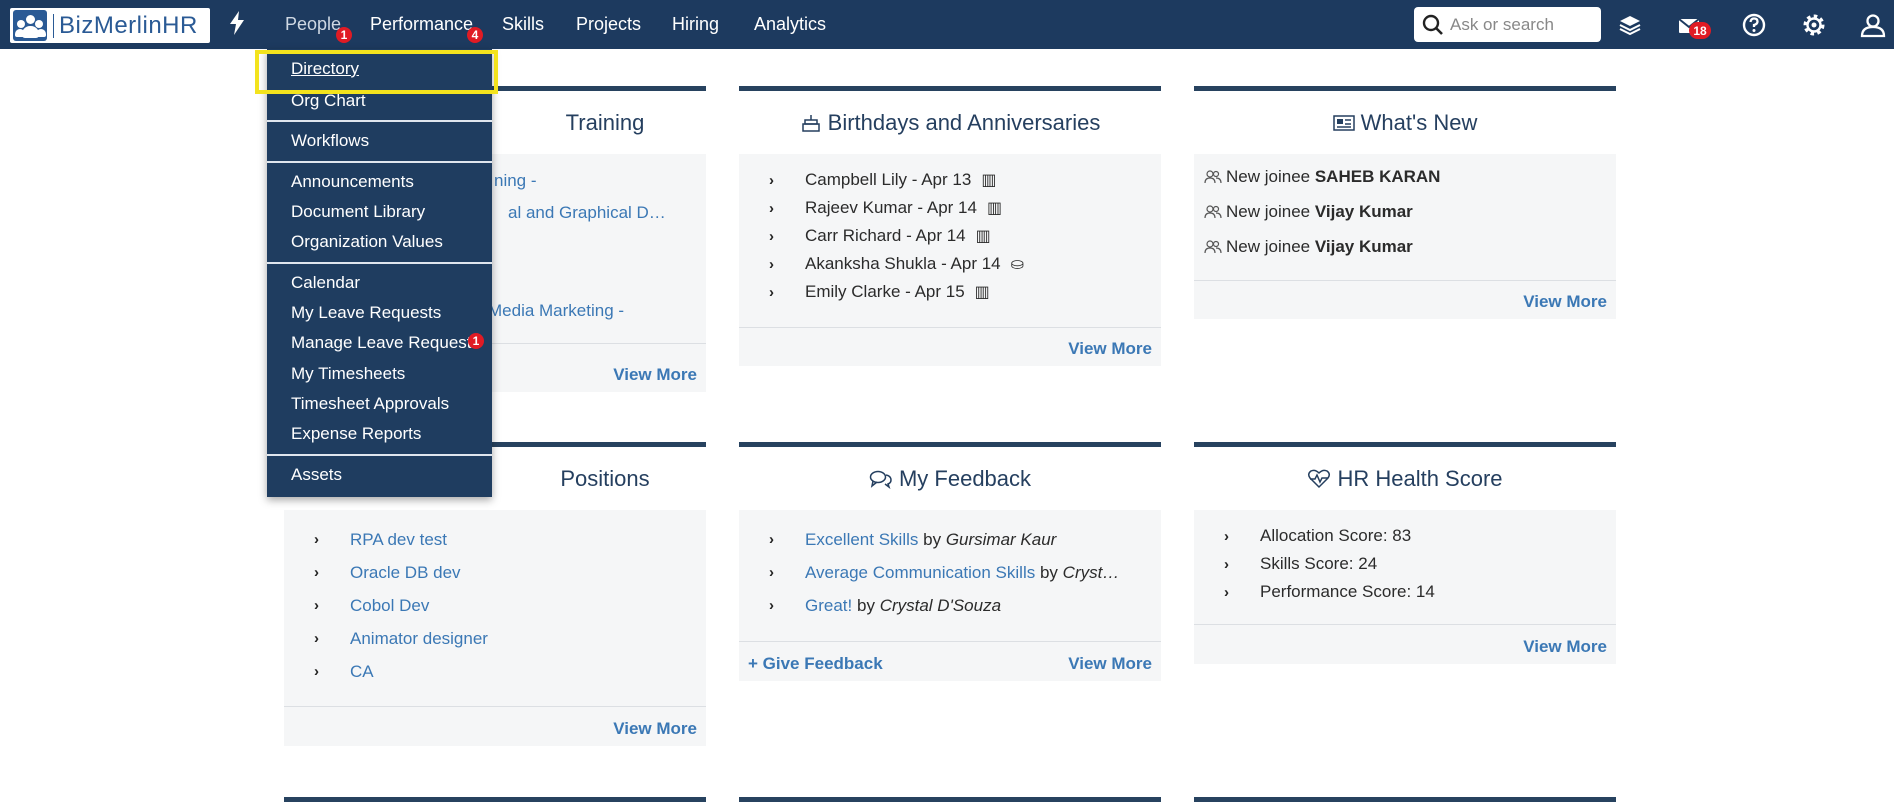 The image size is (1894, 810). What do you see at coordinates (828, 606) in the screenshot?
I see `feedback-link: Great!` at bounding box center [828, 606].